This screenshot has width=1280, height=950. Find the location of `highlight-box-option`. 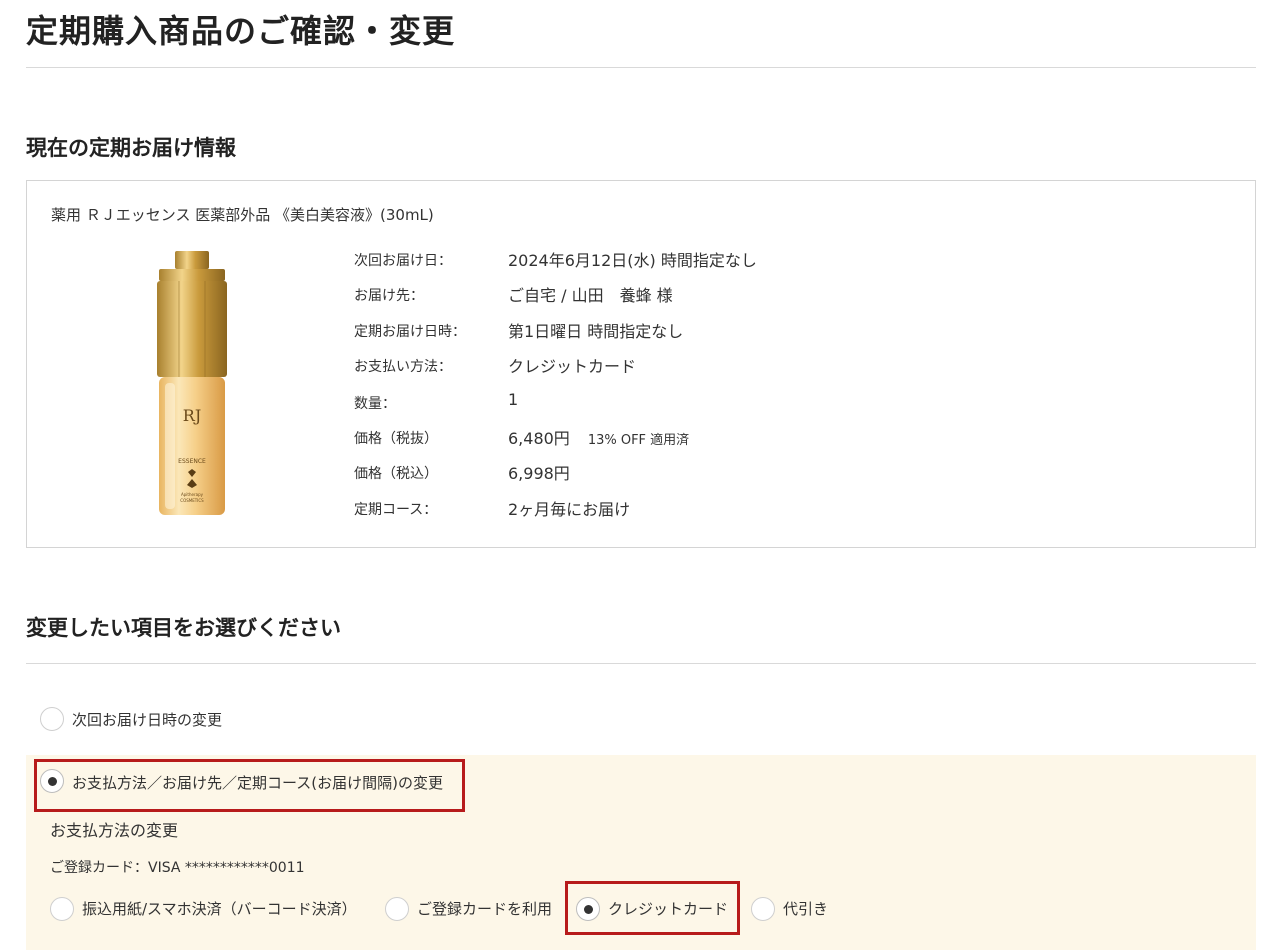

highlight-box-option is located at coordinates (249, 785).